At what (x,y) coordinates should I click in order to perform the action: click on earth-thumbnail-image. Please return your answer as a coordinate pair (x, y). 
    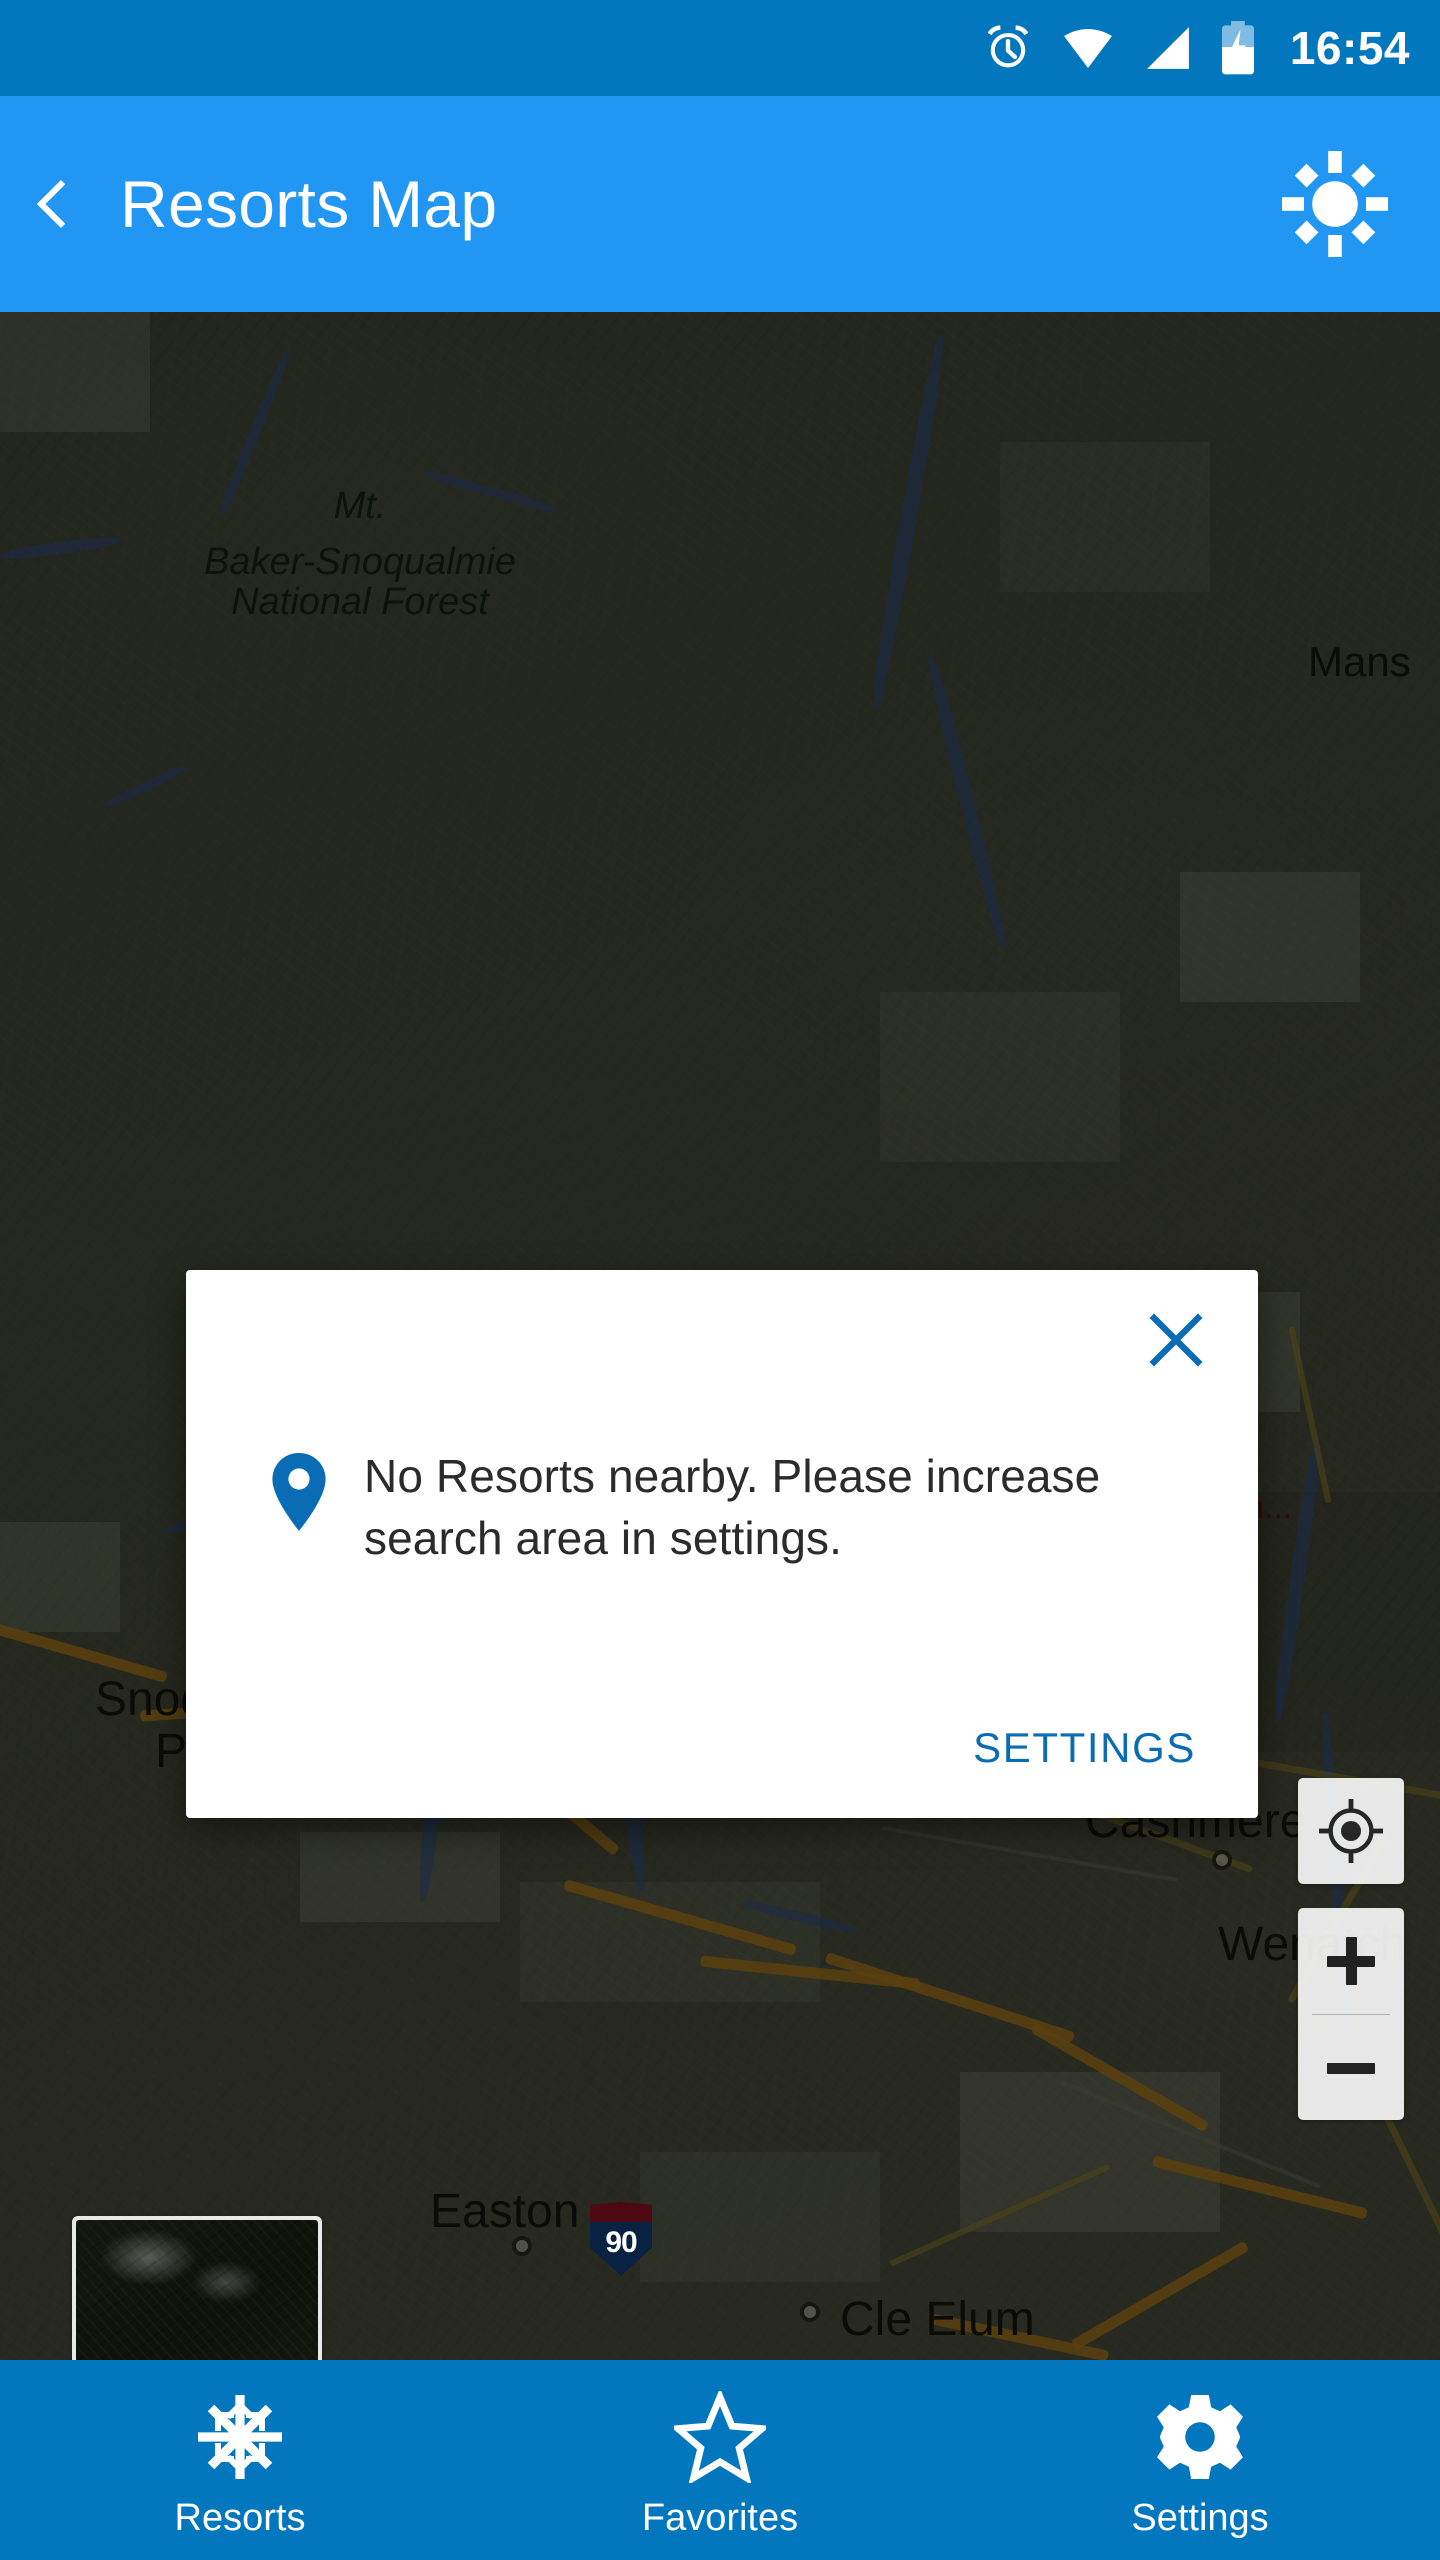
    Looking at the image, I should click on (197, 2290).